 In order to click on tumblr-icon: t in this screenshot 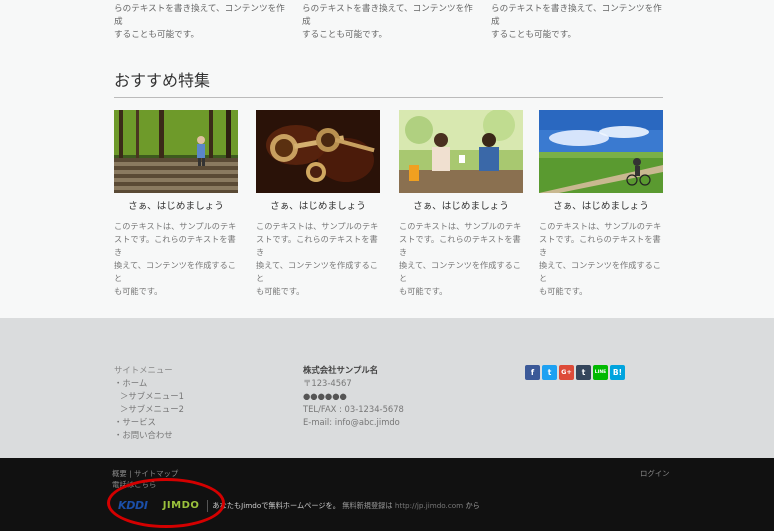, I will do `click(583, 372)`.